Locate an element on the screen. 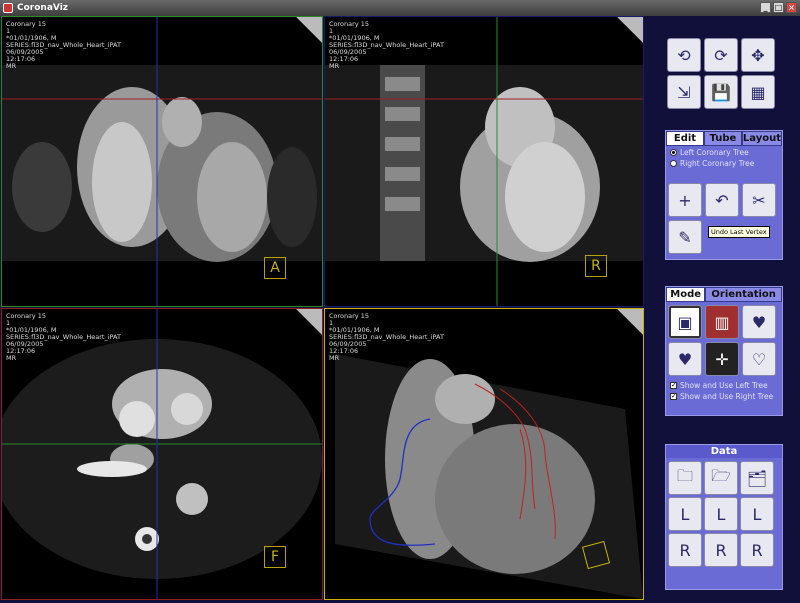 The width and height of the screenshot is (800, 603). folder-tree-icon: 🗀 is located at coordinates (685, 478).